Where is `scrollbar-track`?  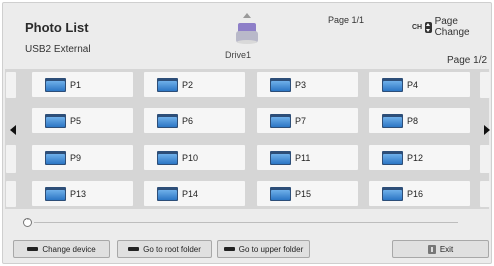
scrollbar-track is located at coordinates (246, 222).